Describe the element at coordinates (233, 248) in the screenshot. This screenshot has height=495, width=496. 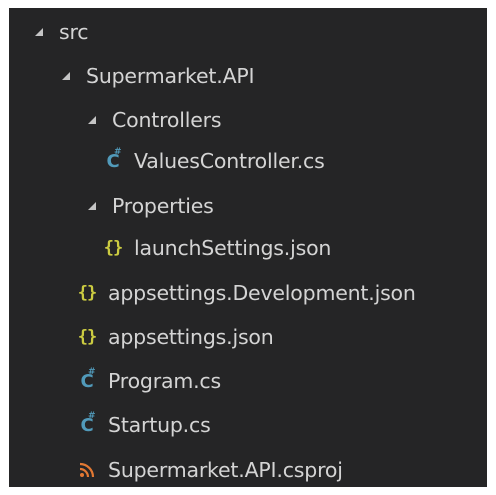
I see `tree-item-label: launchSettings.json` at that location.